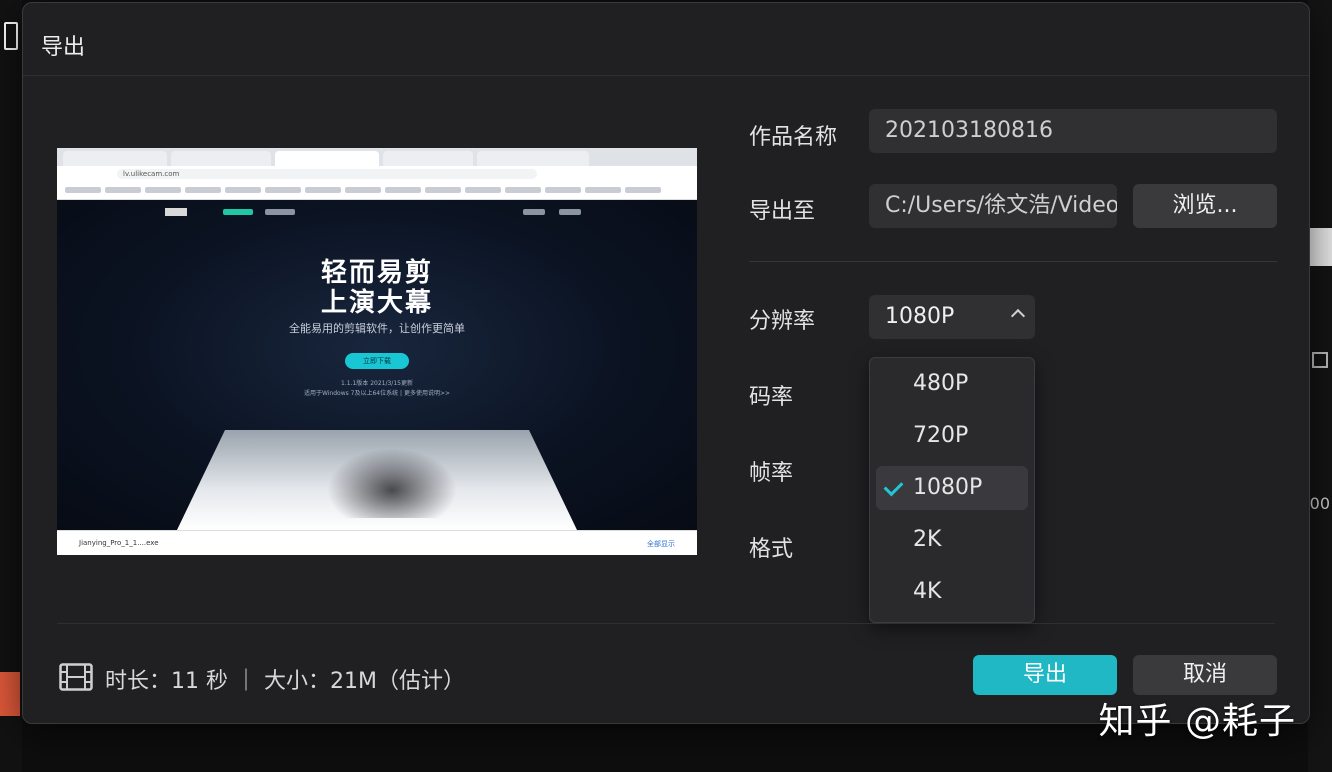 This screenshot has width=1332, height=772. What do you see at coordinates (952, 592) in the screenshot?
I see `resolution-option-4k: 4K` at bounding box center [952, 592].